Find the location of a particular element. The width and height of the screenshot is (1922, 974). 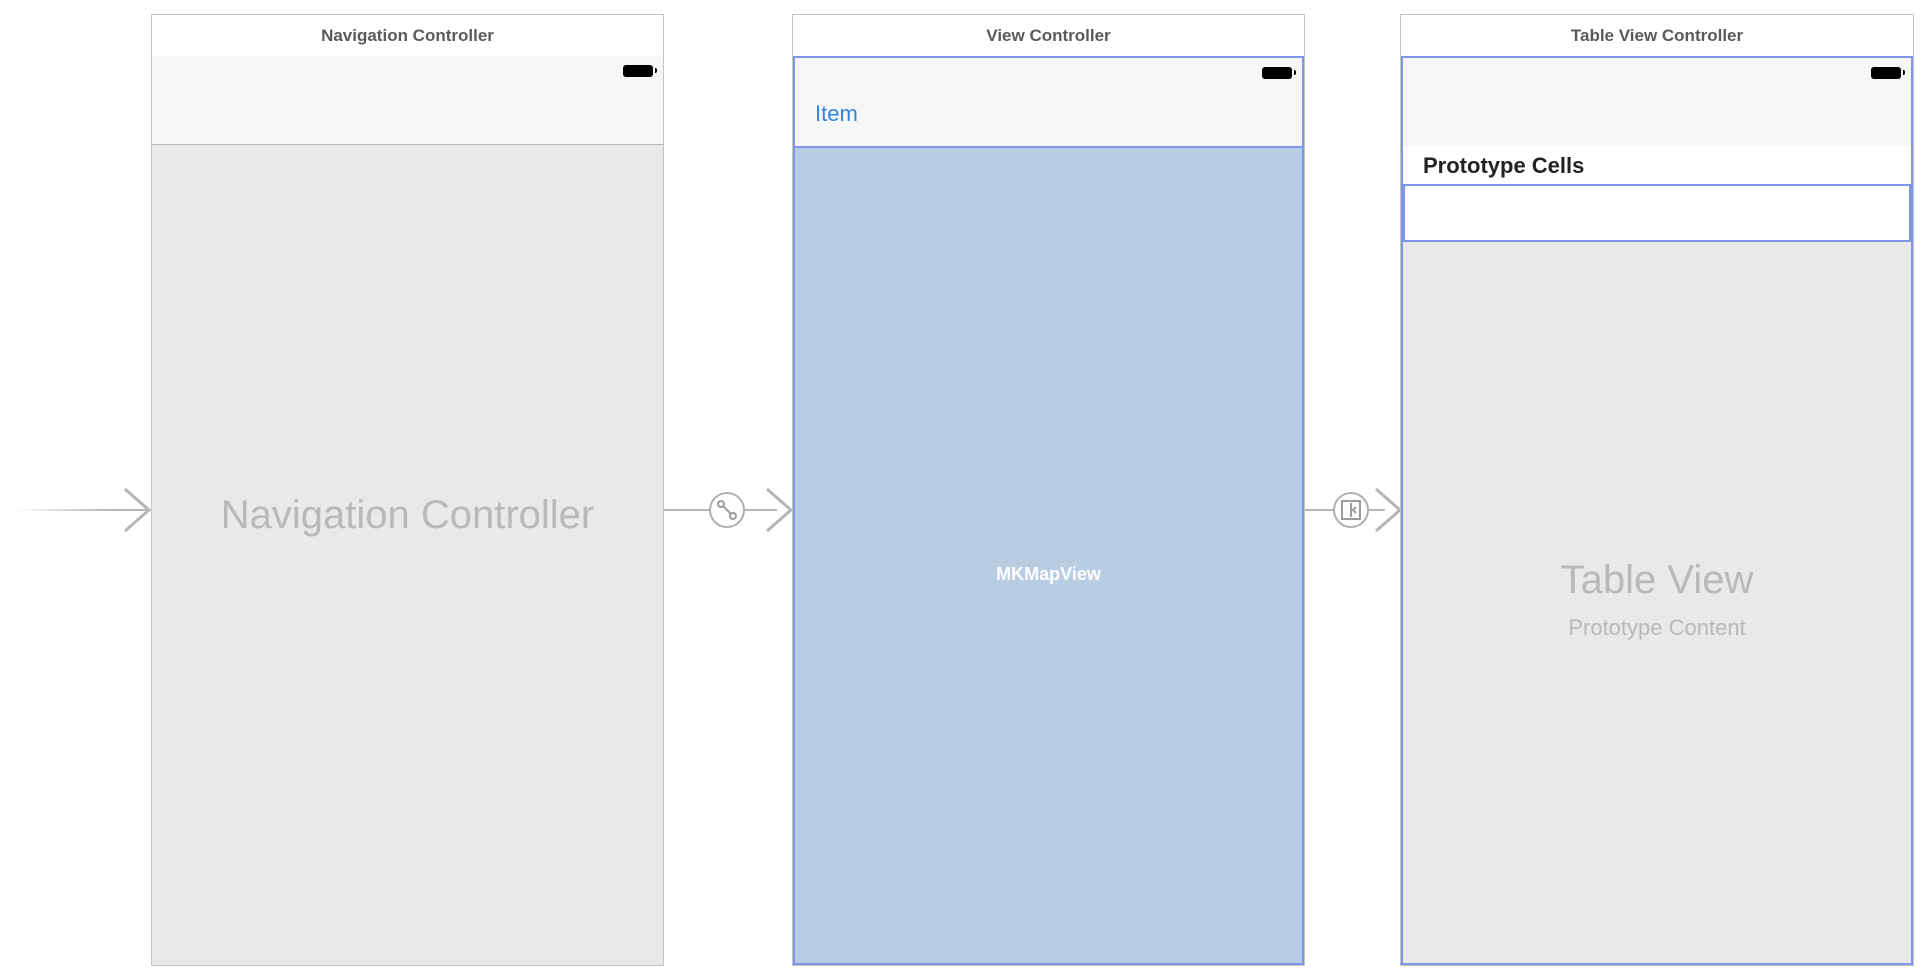

map-view-label: MKMapView is located at coordinates (1048, 574).